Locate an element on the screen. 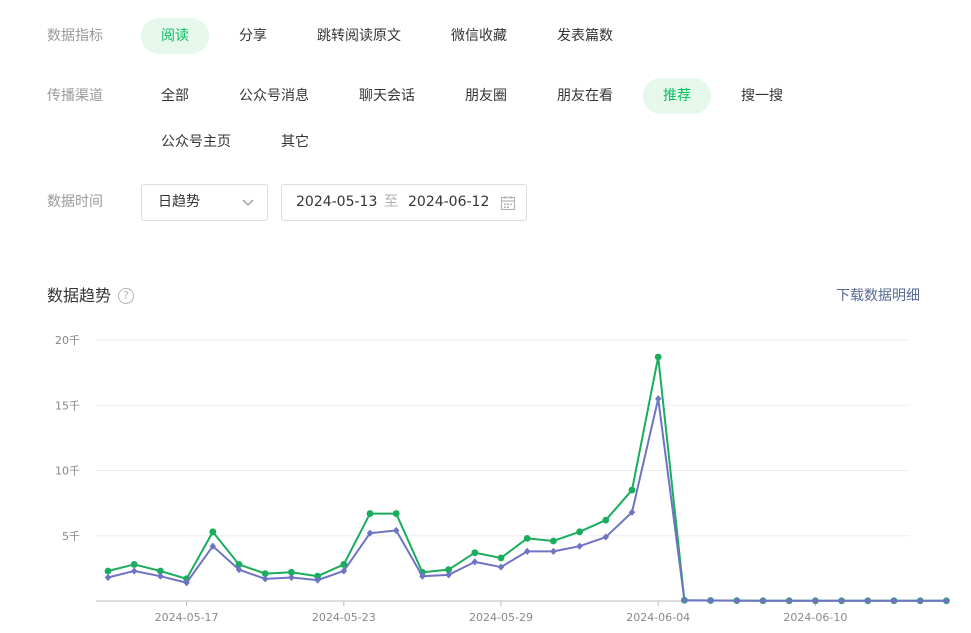 This screenshot has width=971, height=633. date-separator: 至 is located at coordinates (391, 202).